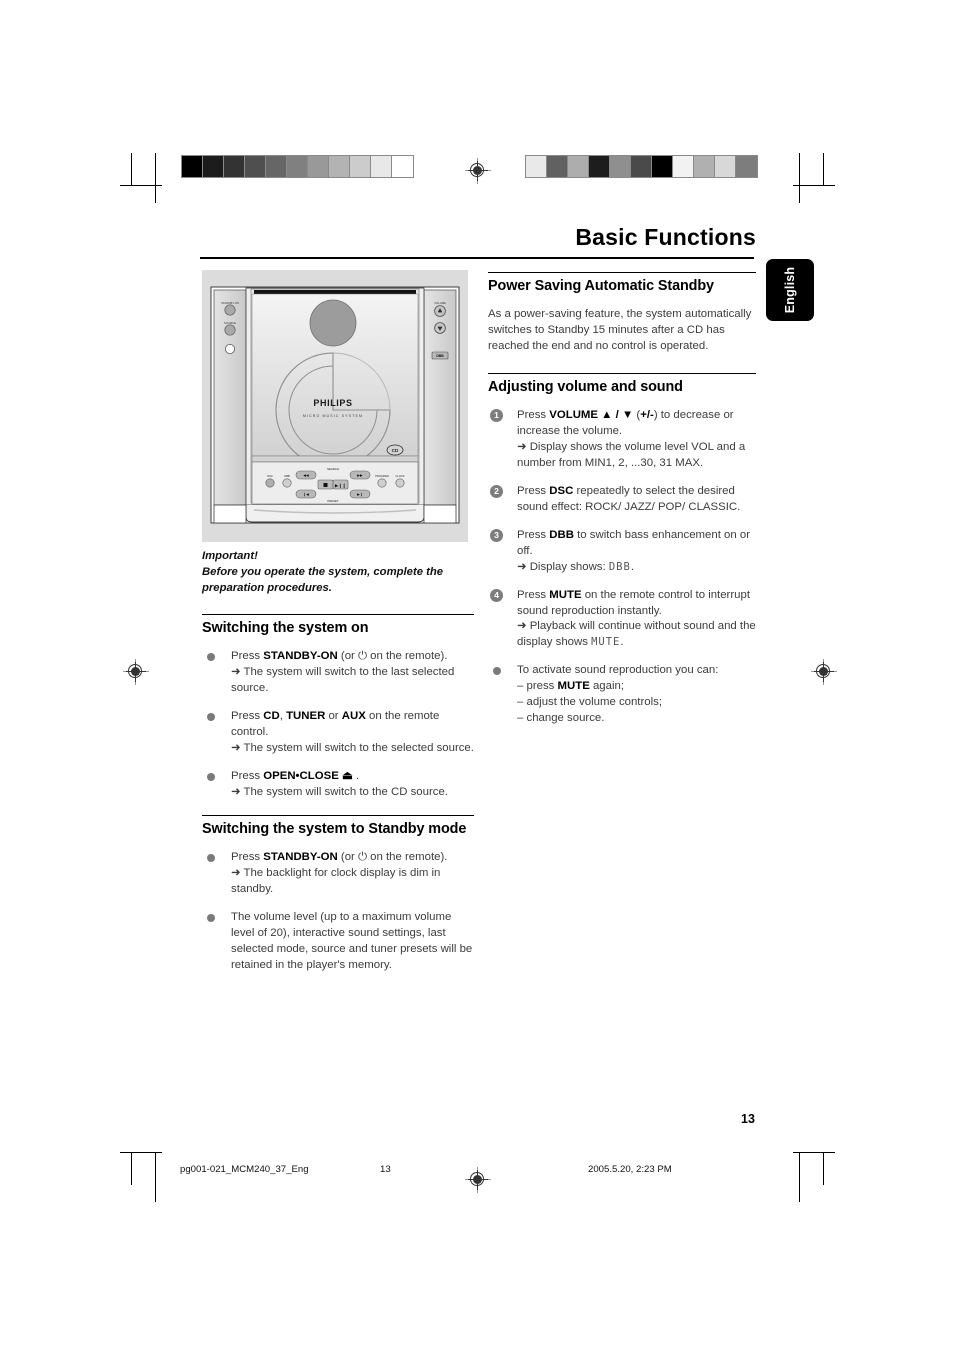 The width and height of the screenshot is (954, 1351). Describe the element at coordinates (607, 686) in the screenshot. I see `text-run: again;` at that location.